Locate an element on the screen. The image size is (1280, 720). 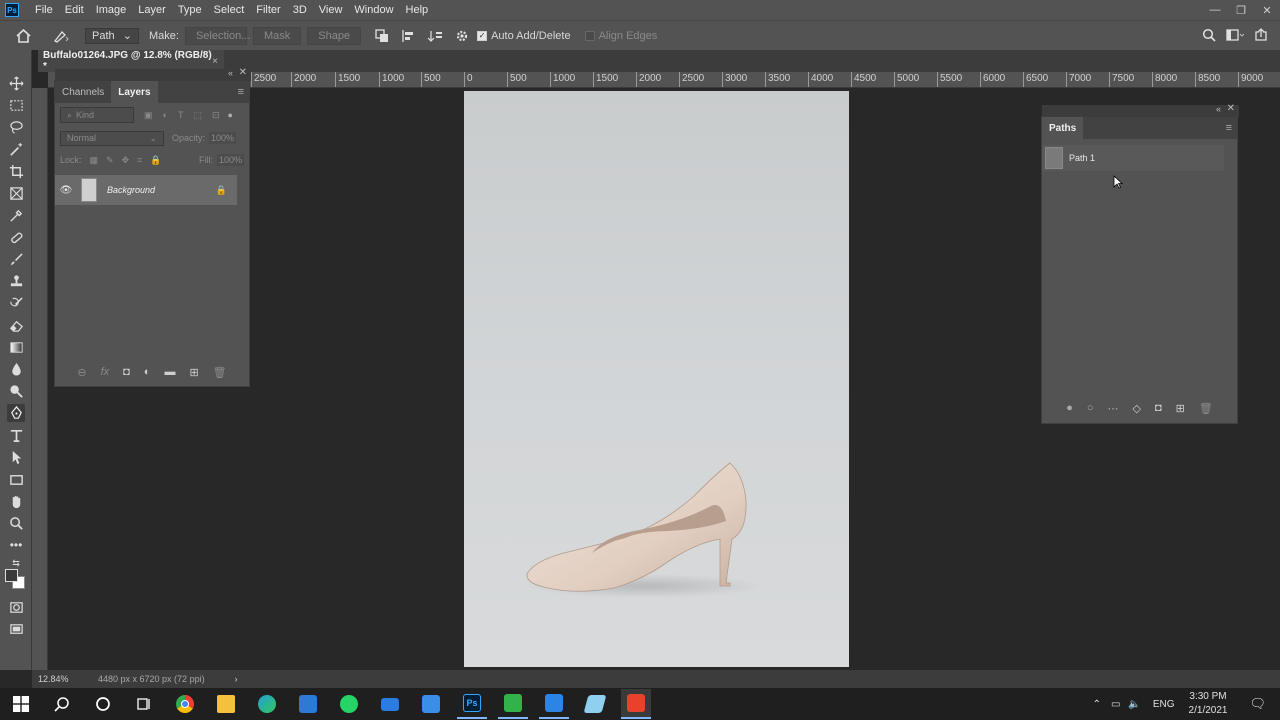
menu-select: Select is located at coordinates (229, 10).